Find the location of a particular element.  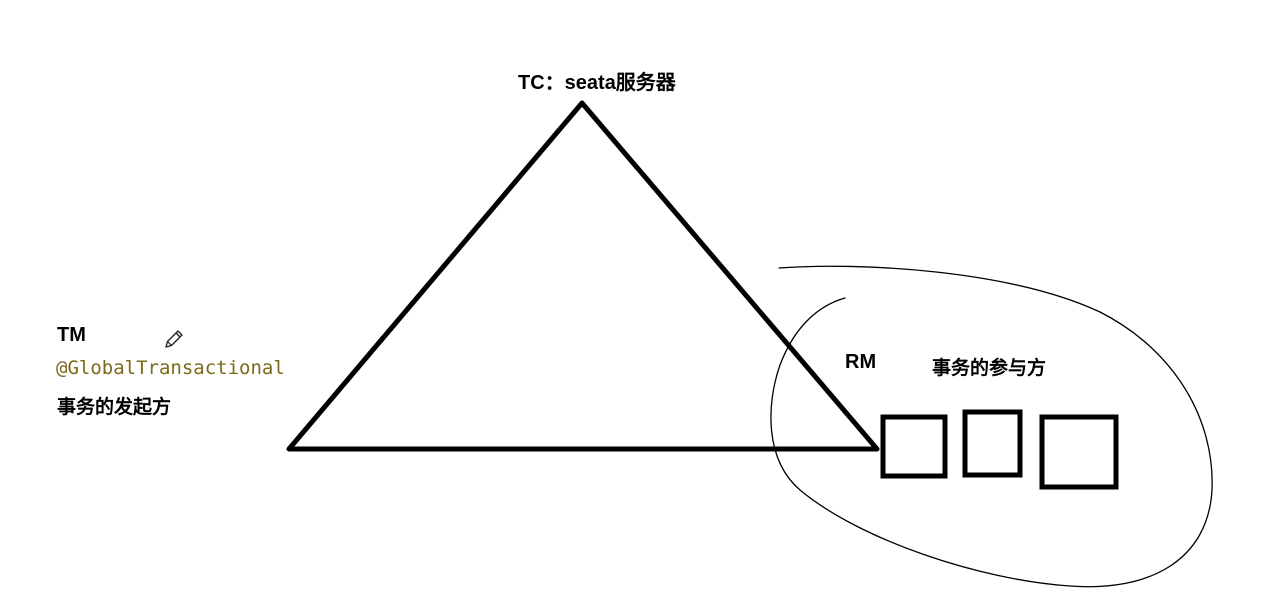

tm-description: 事务的发起方 is located at coordinates (114, 407).